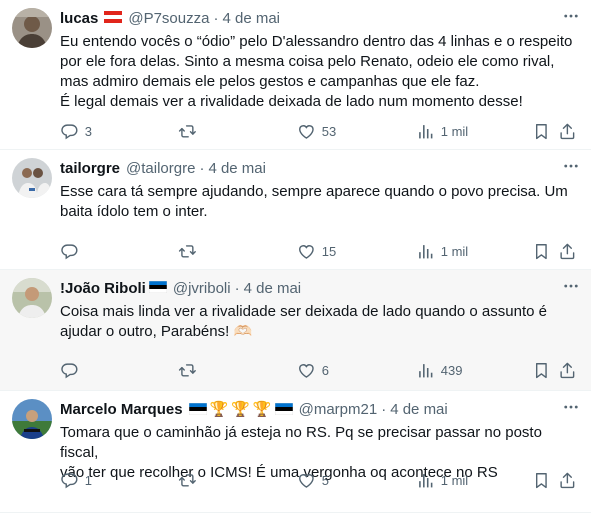 This screenshot has width=591, height=513. I want to click on author-handle: @tailorgre, so click(160, 168).